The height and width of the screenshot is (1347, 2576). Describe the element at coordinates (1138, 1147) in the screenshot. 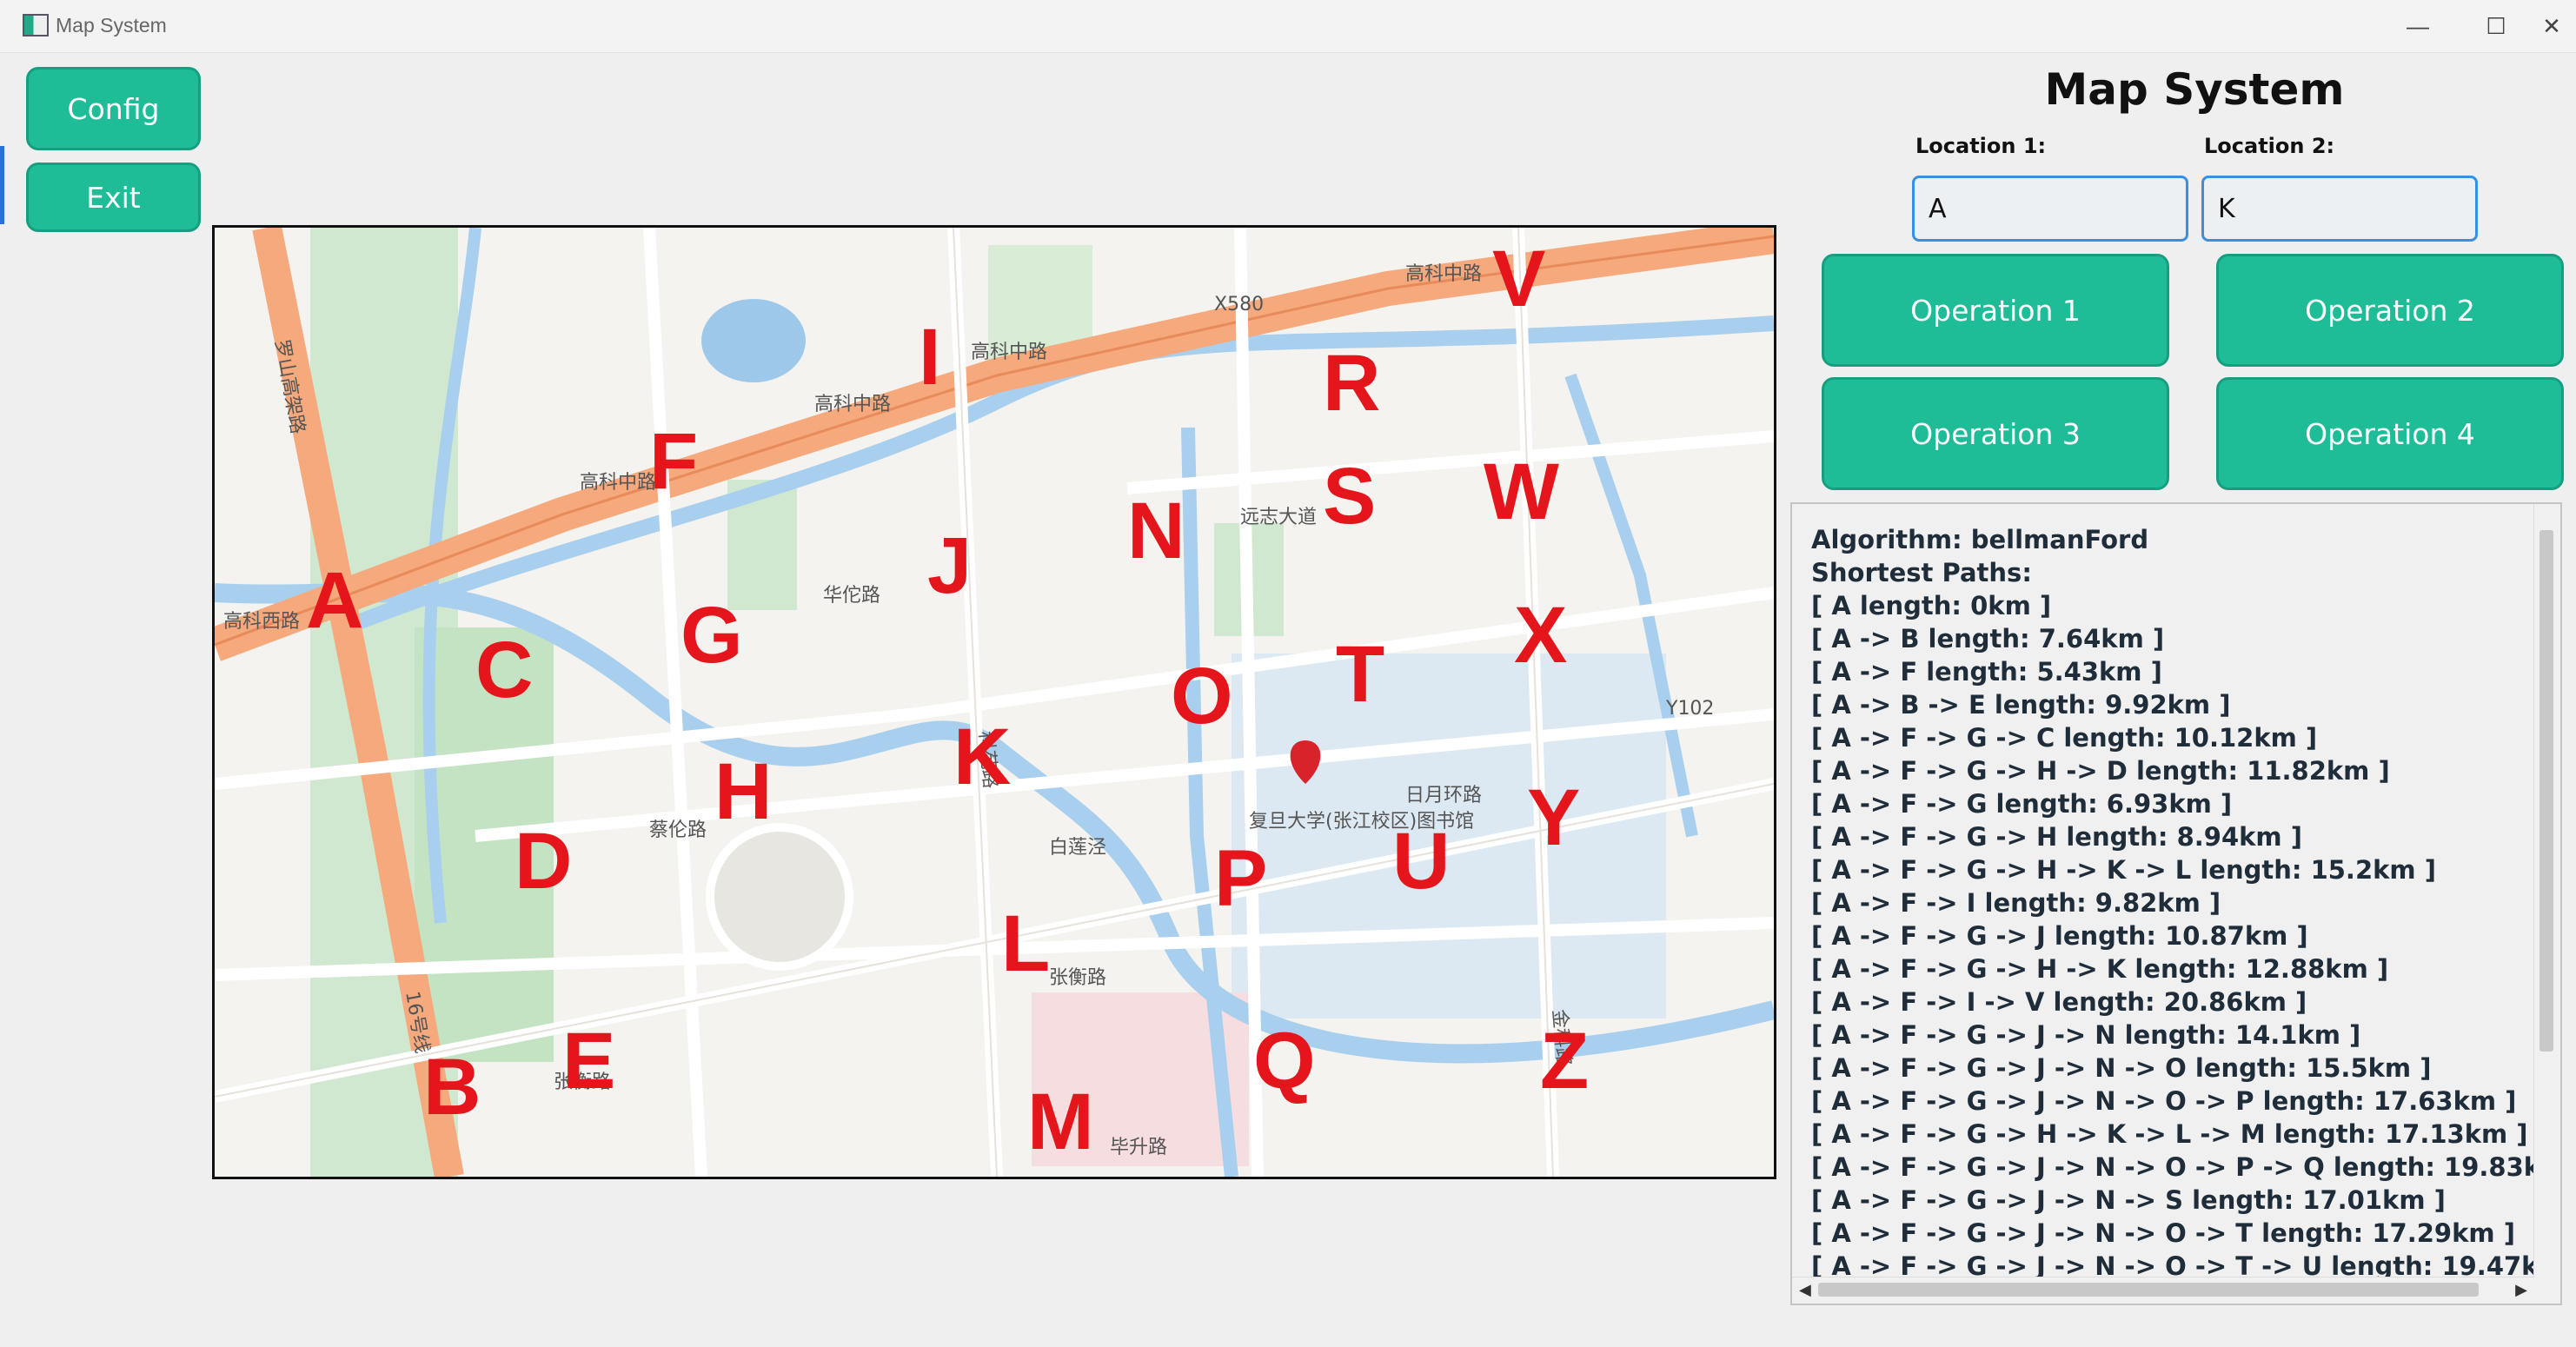

I see `road-label: 毕升路` at that location.